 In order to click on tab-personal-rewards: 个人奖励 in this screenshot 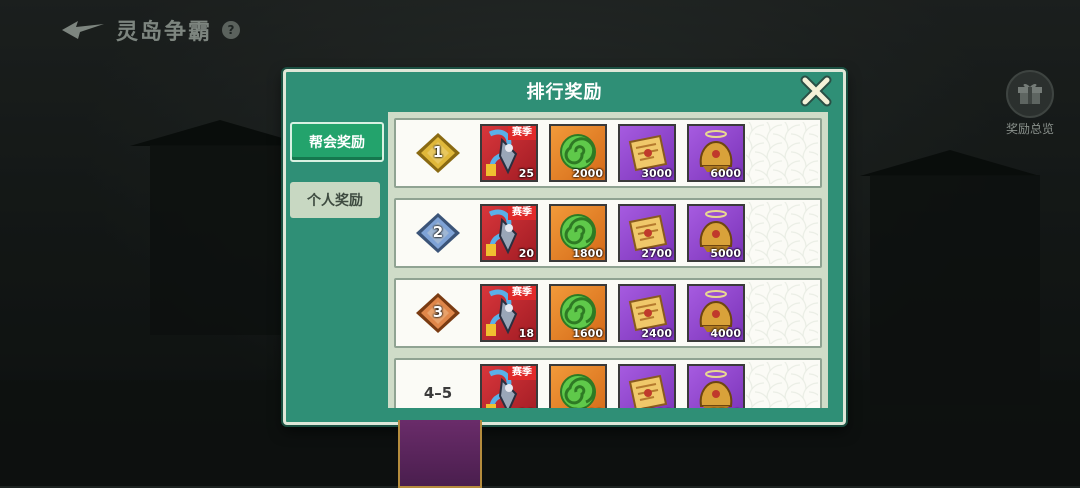, I will do `click(335, 200)`.